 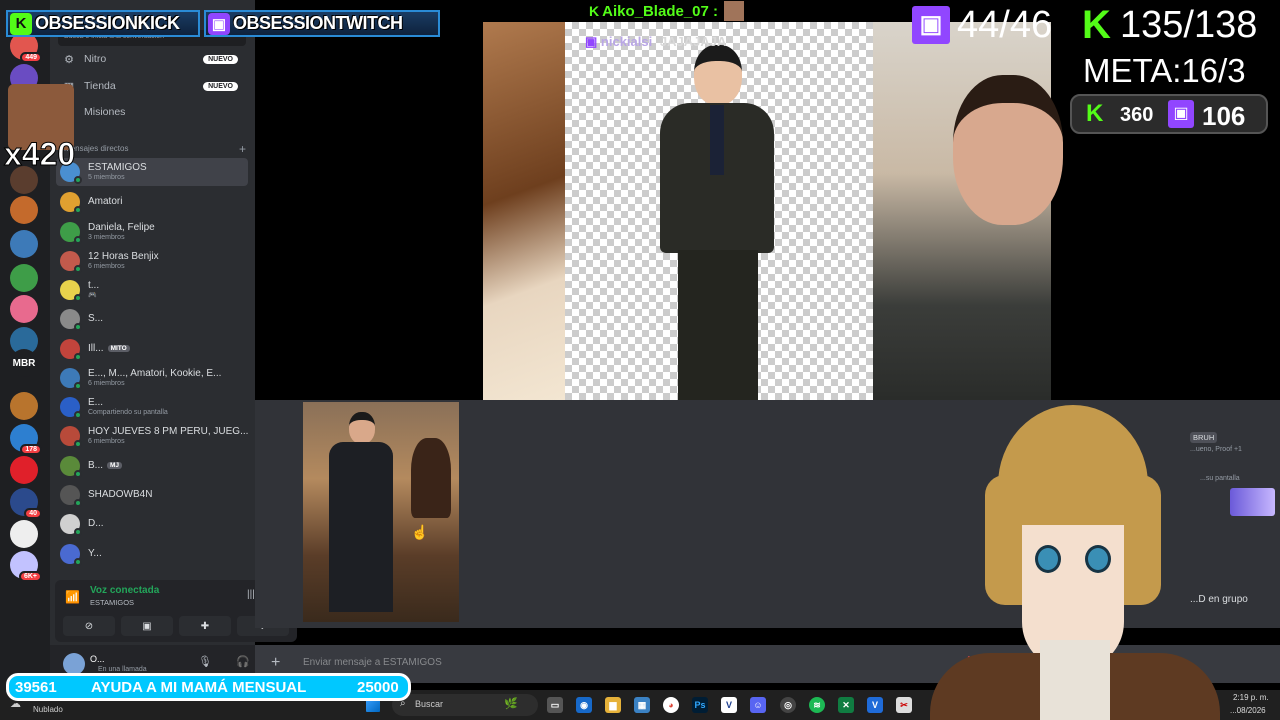 I want to click on twitch-counter-icon: ▣, so click(x=931, y=25).